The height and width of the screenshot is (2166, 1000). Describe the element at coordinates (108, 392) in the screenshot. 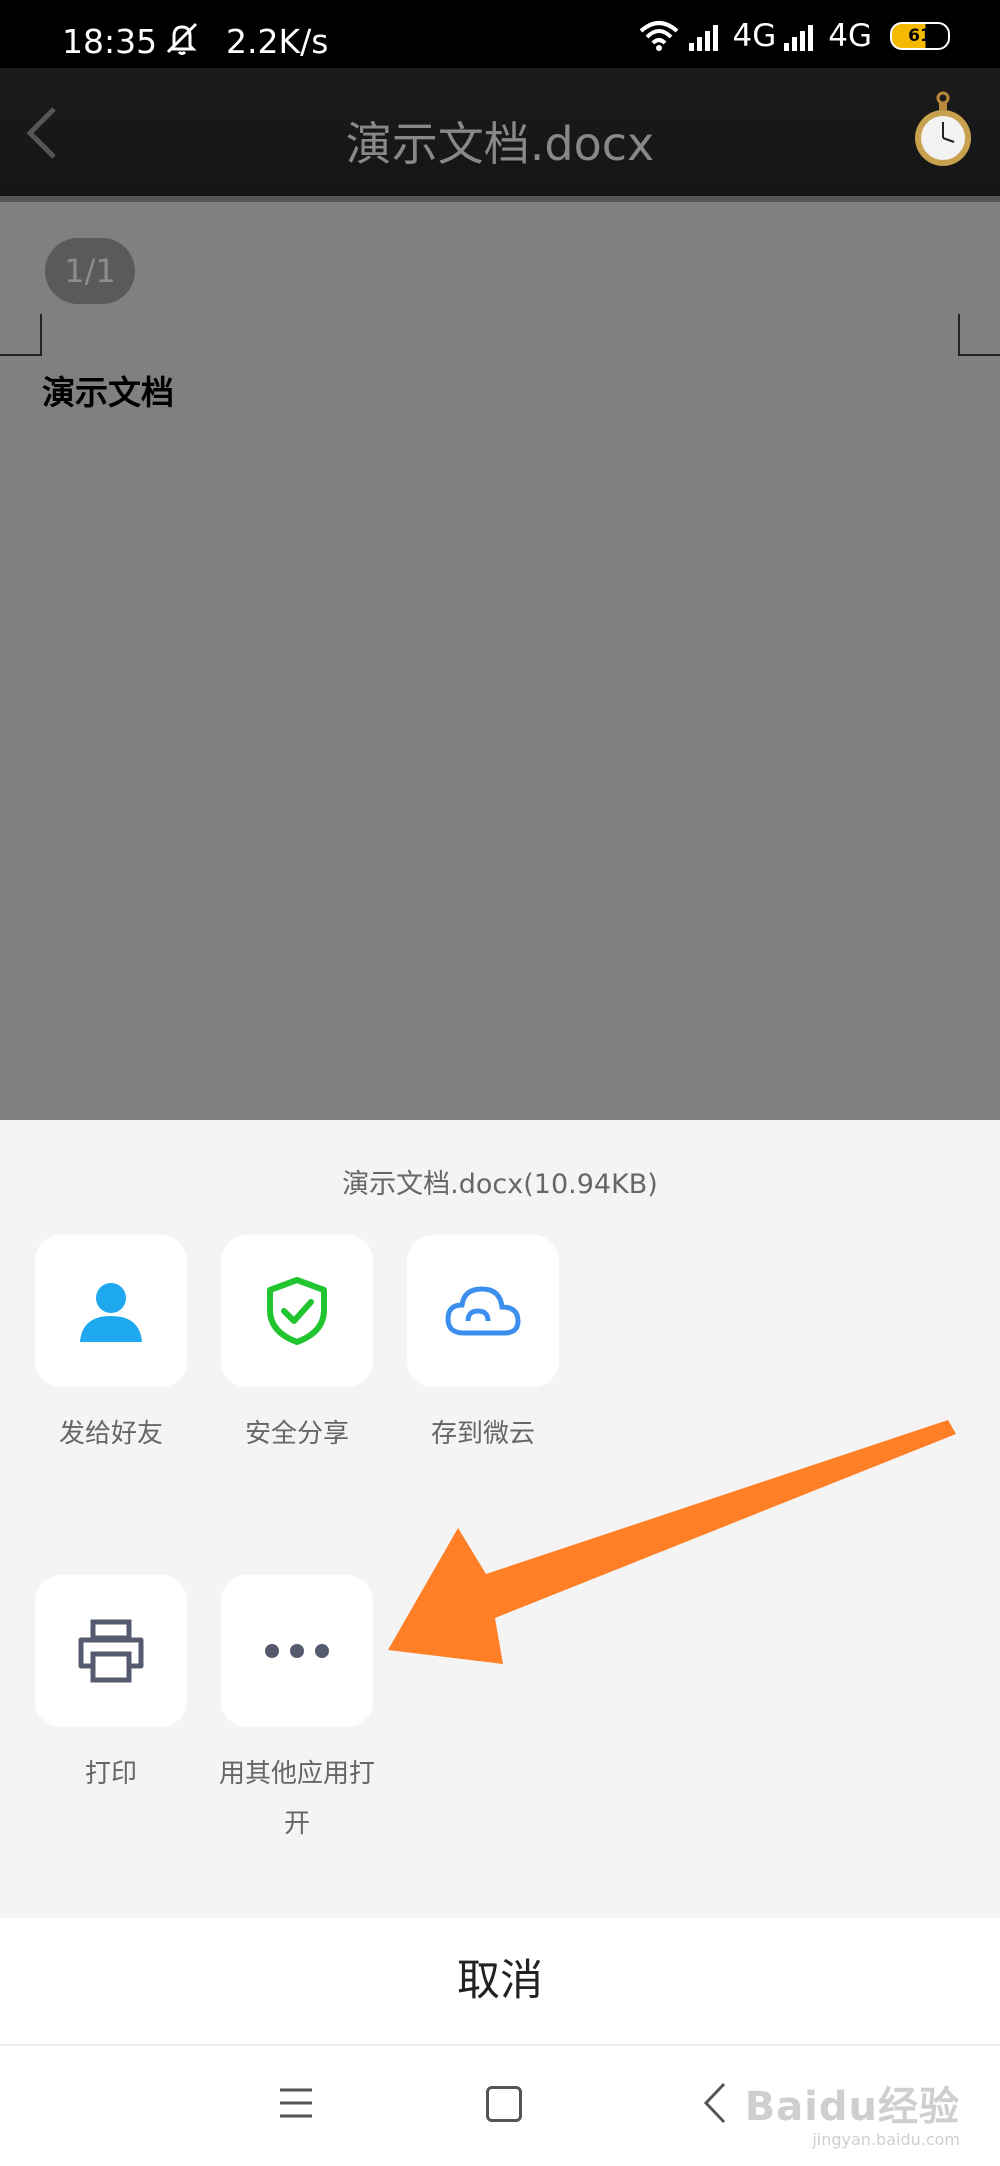

I see `document-heading: 演示文档` at that location.